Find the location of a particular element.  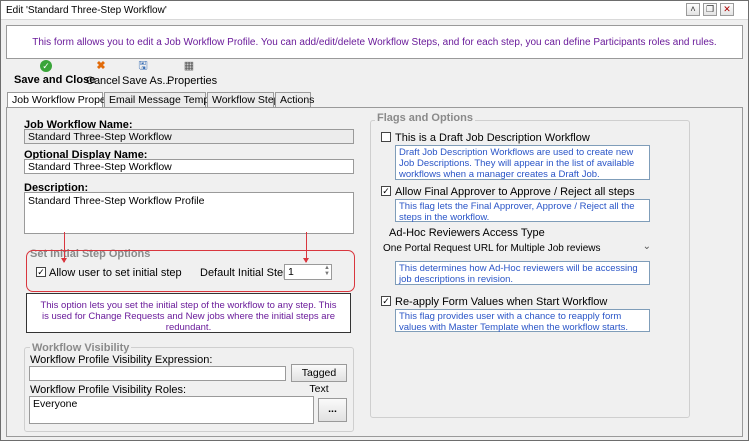

spinner-arrows-icon: ▲ ▼ is located at coordinates (327, 271).